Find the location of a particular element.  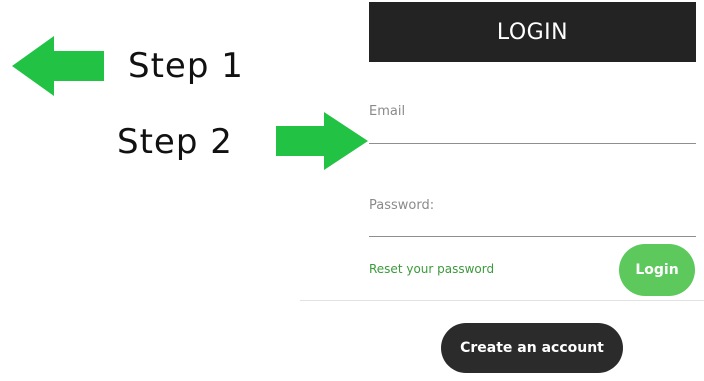

login-button: Login is located at coordinates (657, 270).